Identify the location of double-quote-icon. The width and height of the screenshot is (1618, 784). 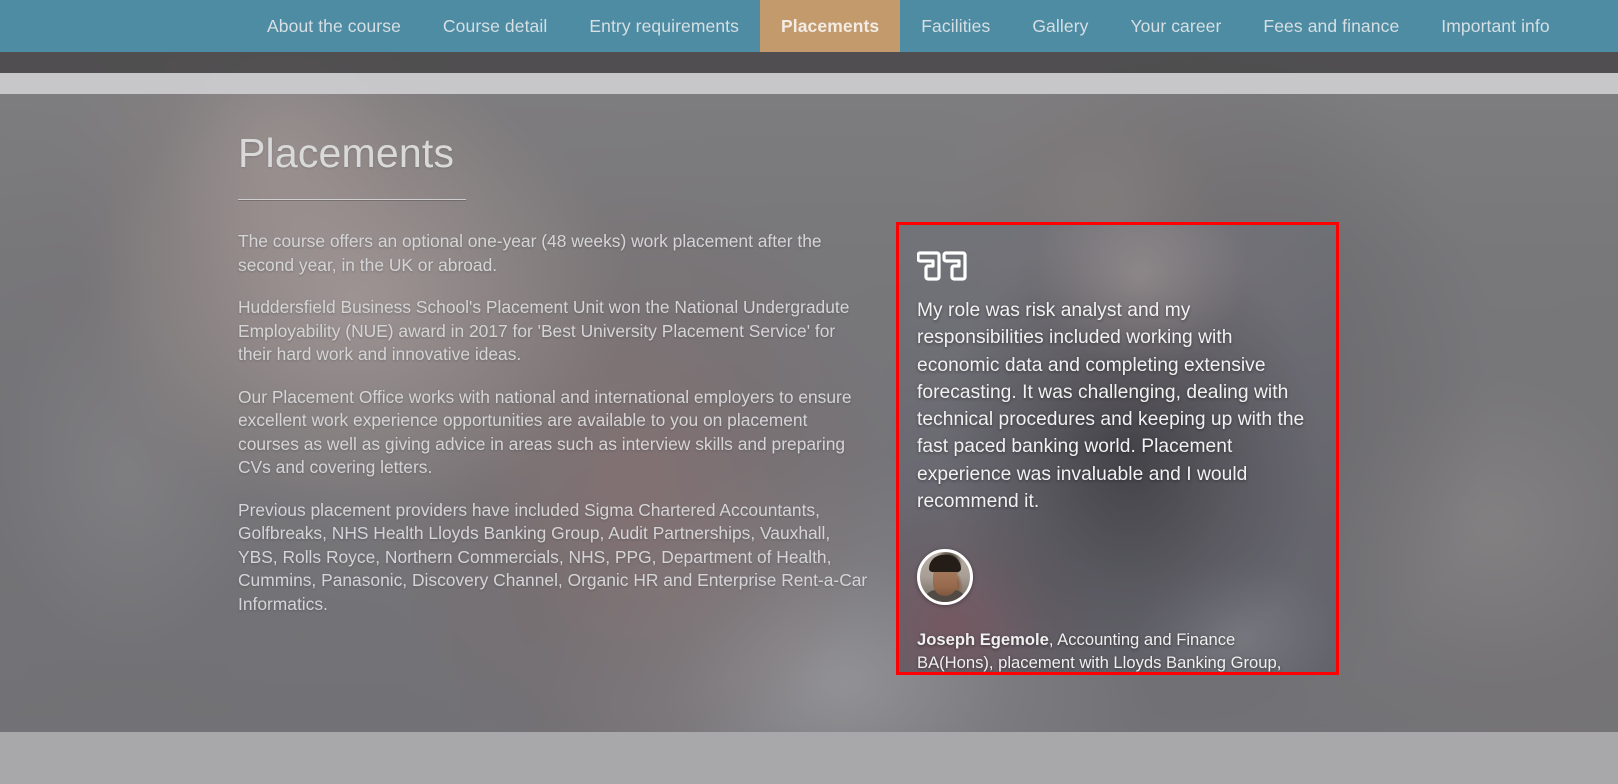
(1114, 270).